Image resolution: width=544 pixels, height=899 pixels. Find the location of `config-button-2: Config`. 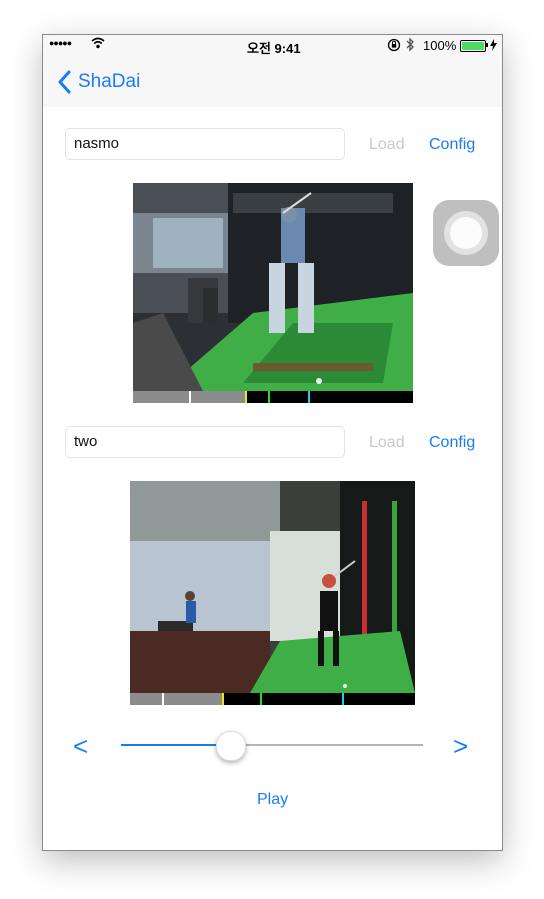

config-button-2: Config is located at coordinates (452, 443).